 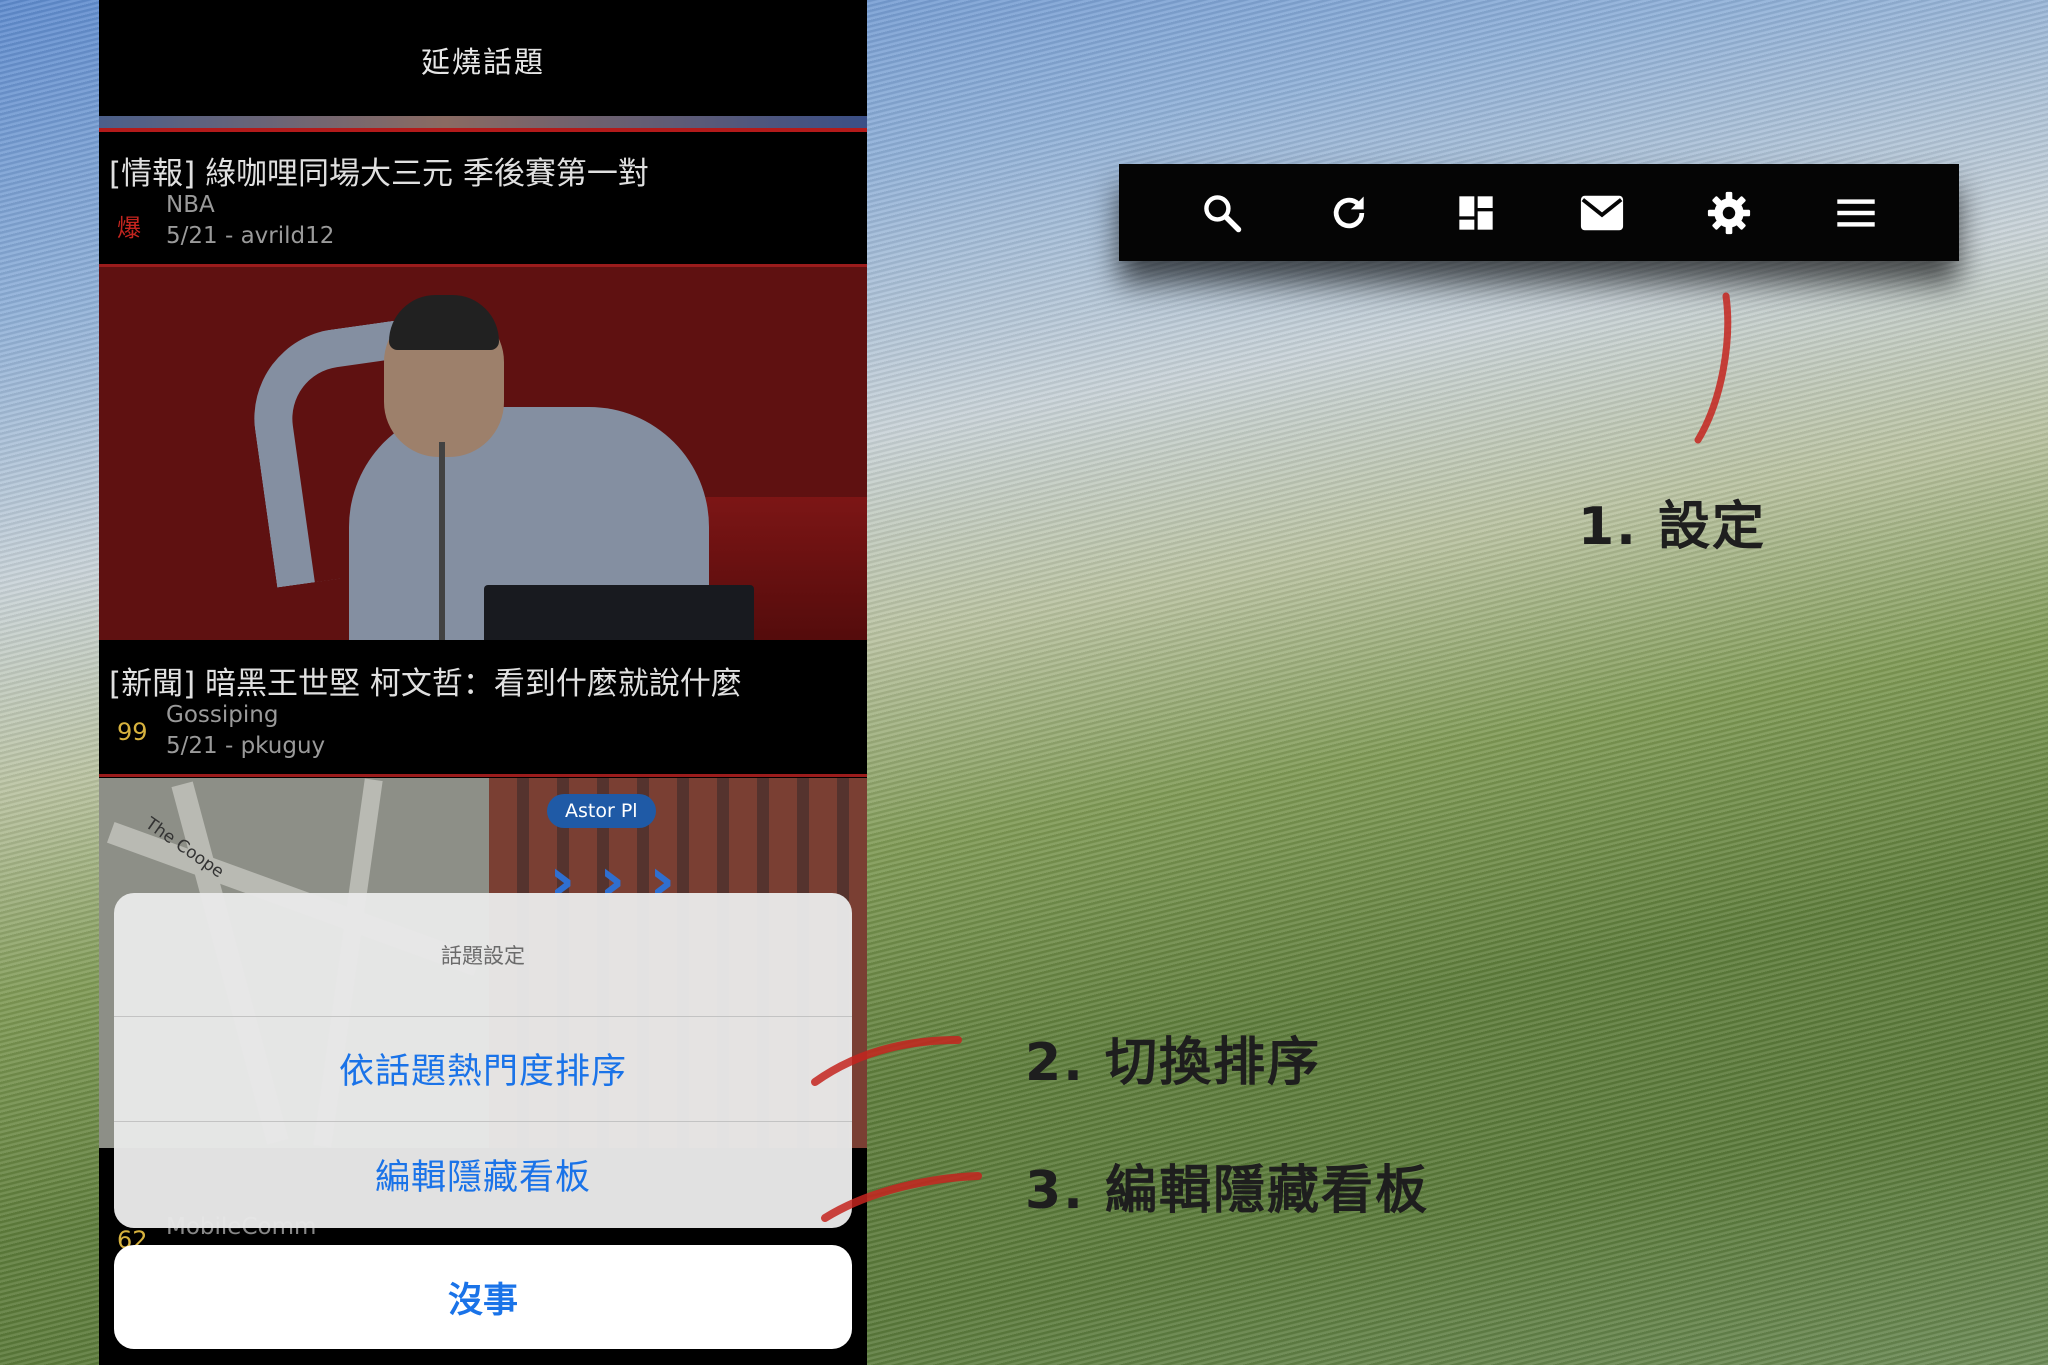 What do you see at coordinates (1173, 1063) in the screenshot?
I see `annotation-sort: 2. 切換排序` at bounding box center [1173, 1063].